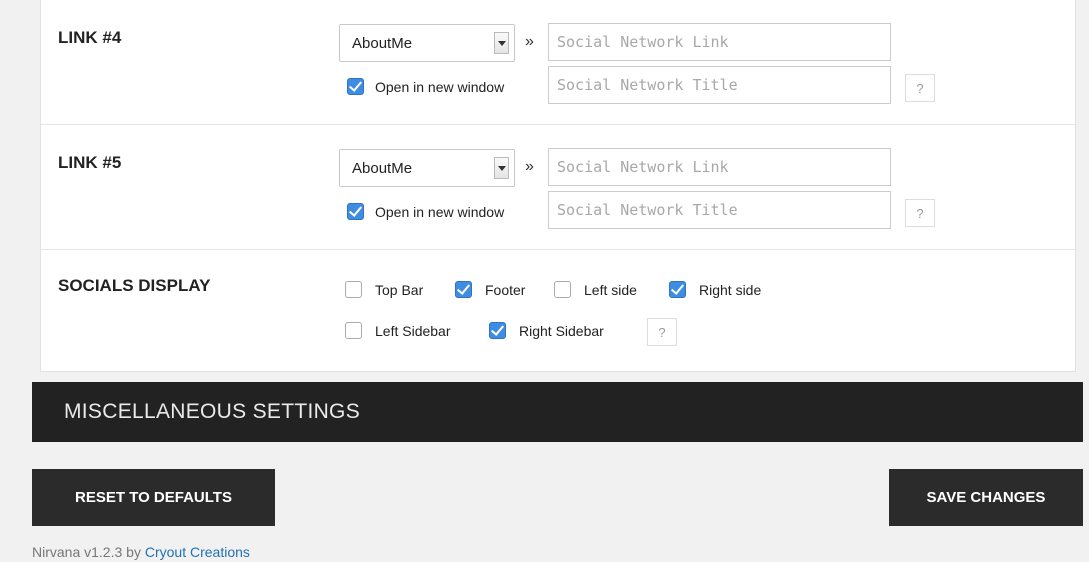 This screenshot has height=562, width=1089. I want to click on socials-display-label: SOCIALS DISPLAY, so click(134, 285).